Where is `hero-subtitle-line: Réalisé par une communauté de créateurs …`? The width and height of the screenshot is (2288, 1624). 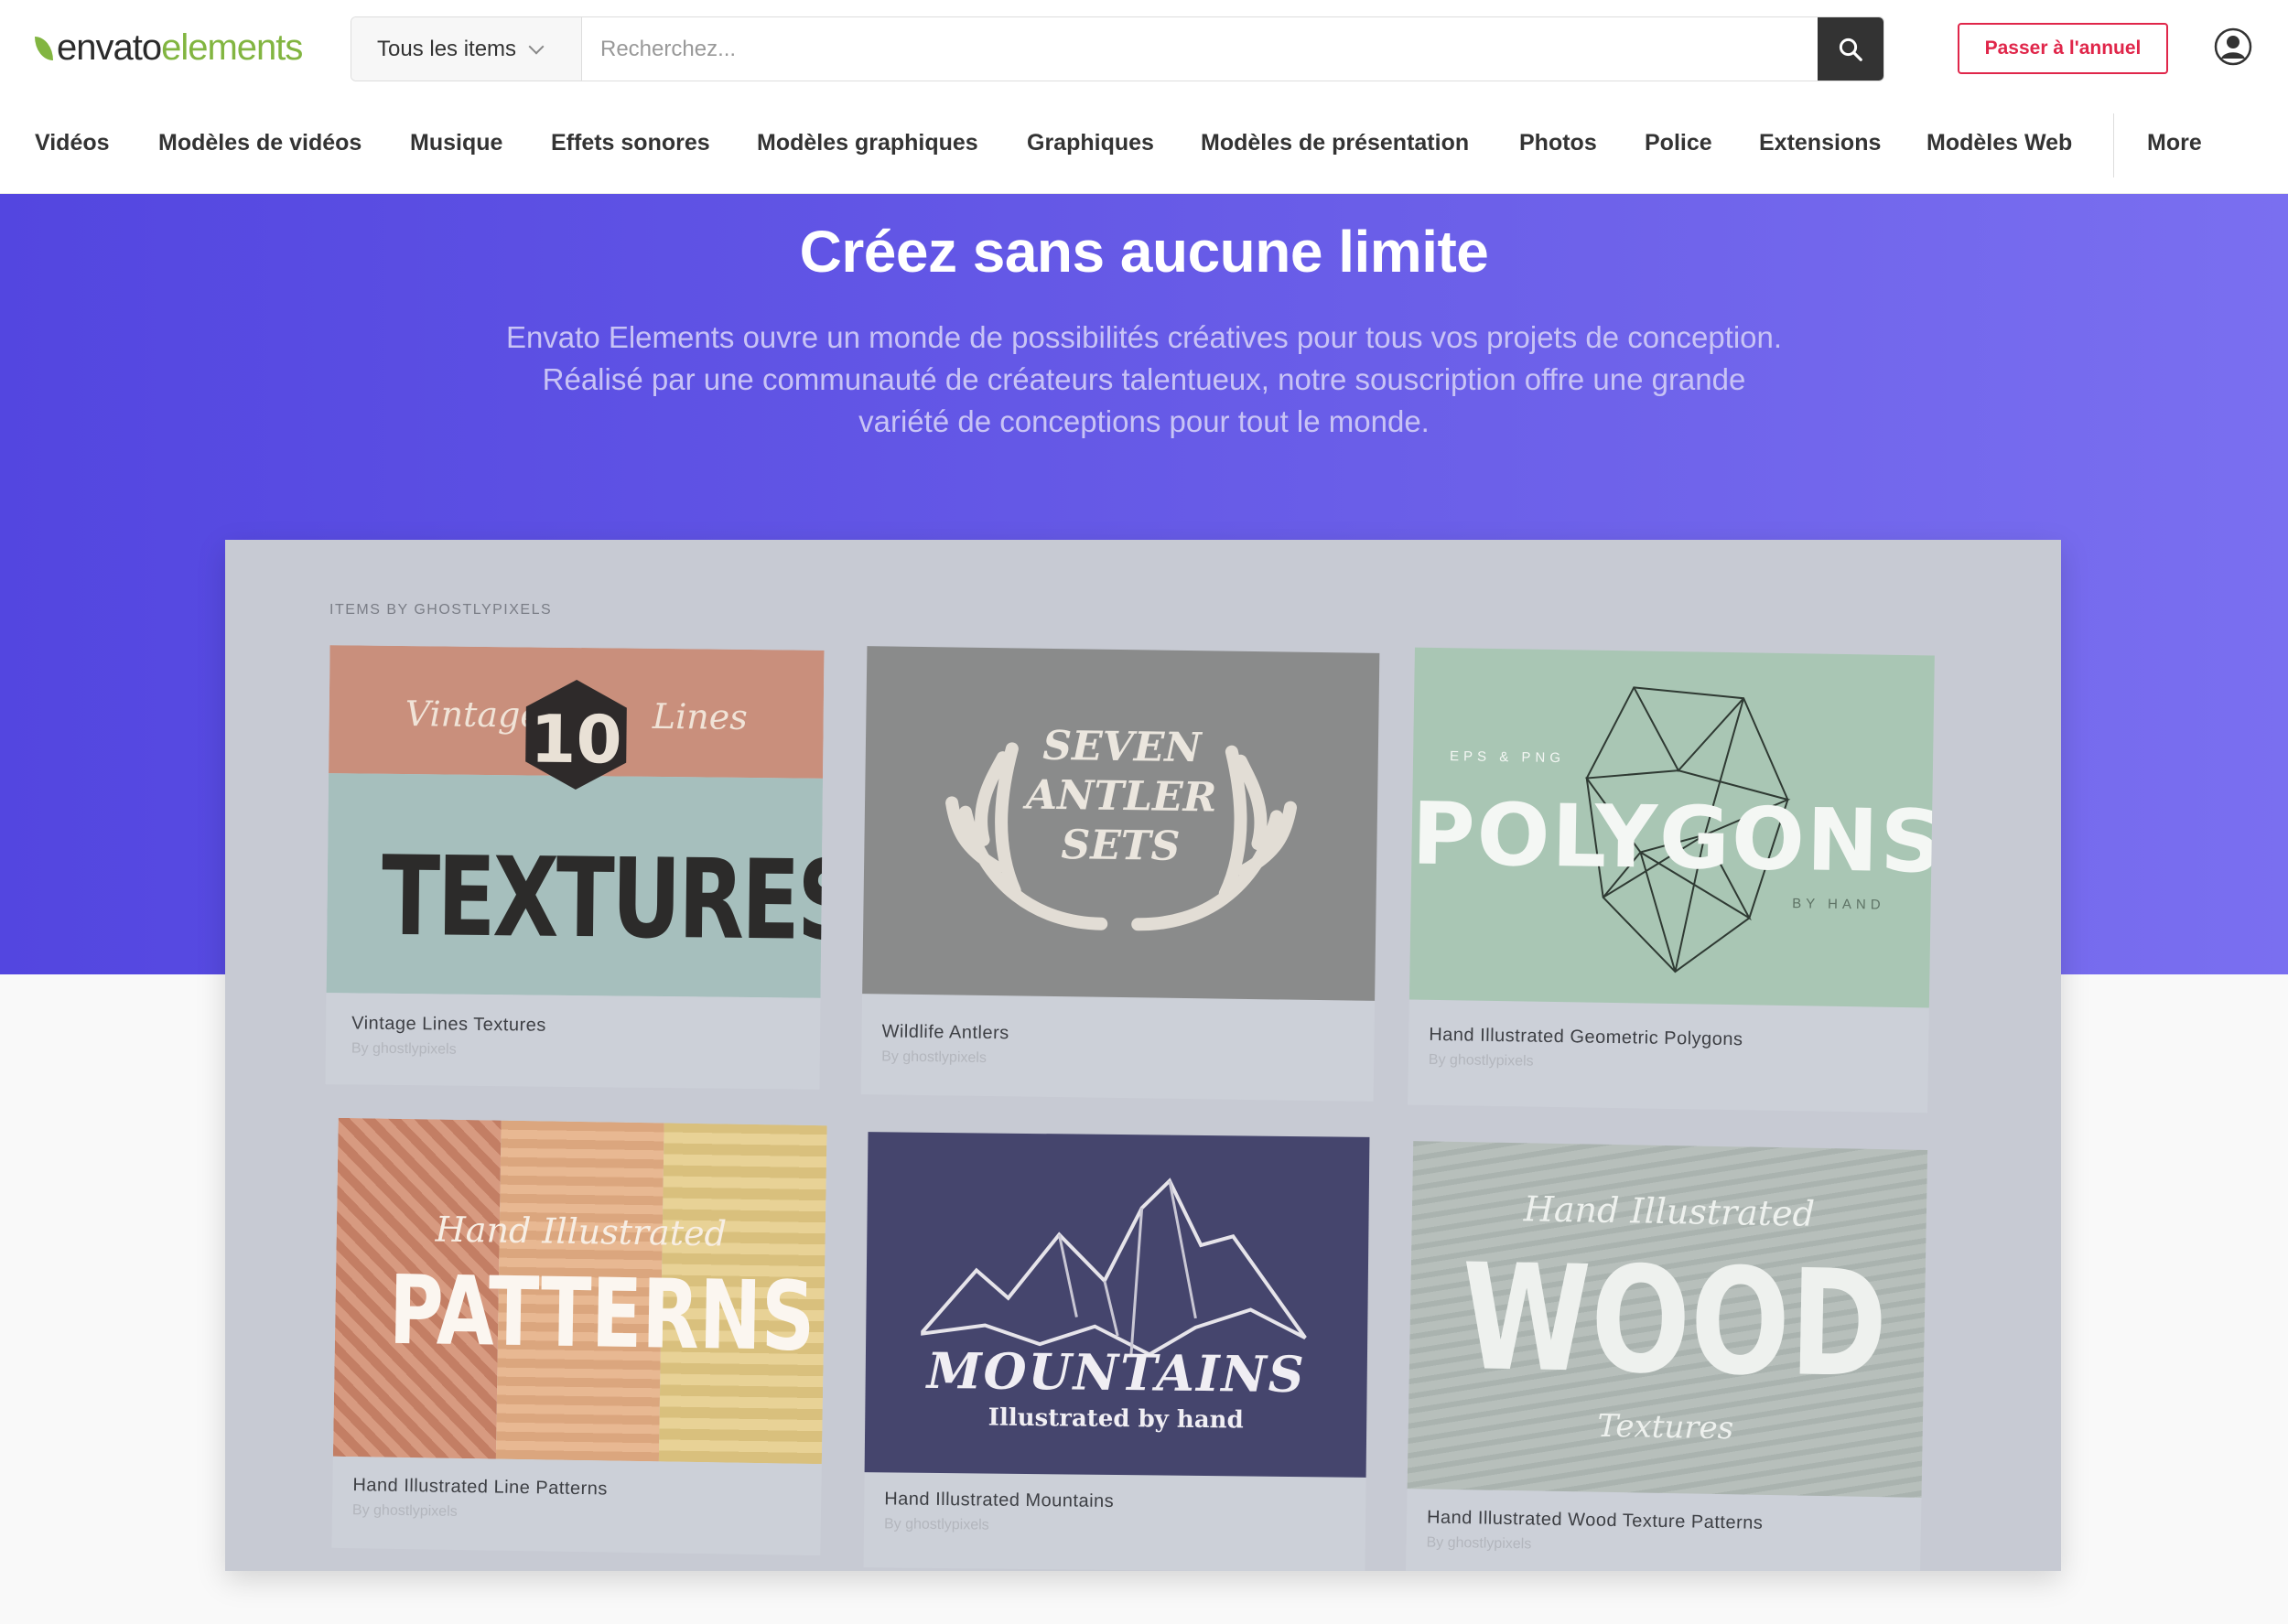
hero-subtitle-line: Réalisé par une communauté de créateurs … is located at coordinates (1144, 379).